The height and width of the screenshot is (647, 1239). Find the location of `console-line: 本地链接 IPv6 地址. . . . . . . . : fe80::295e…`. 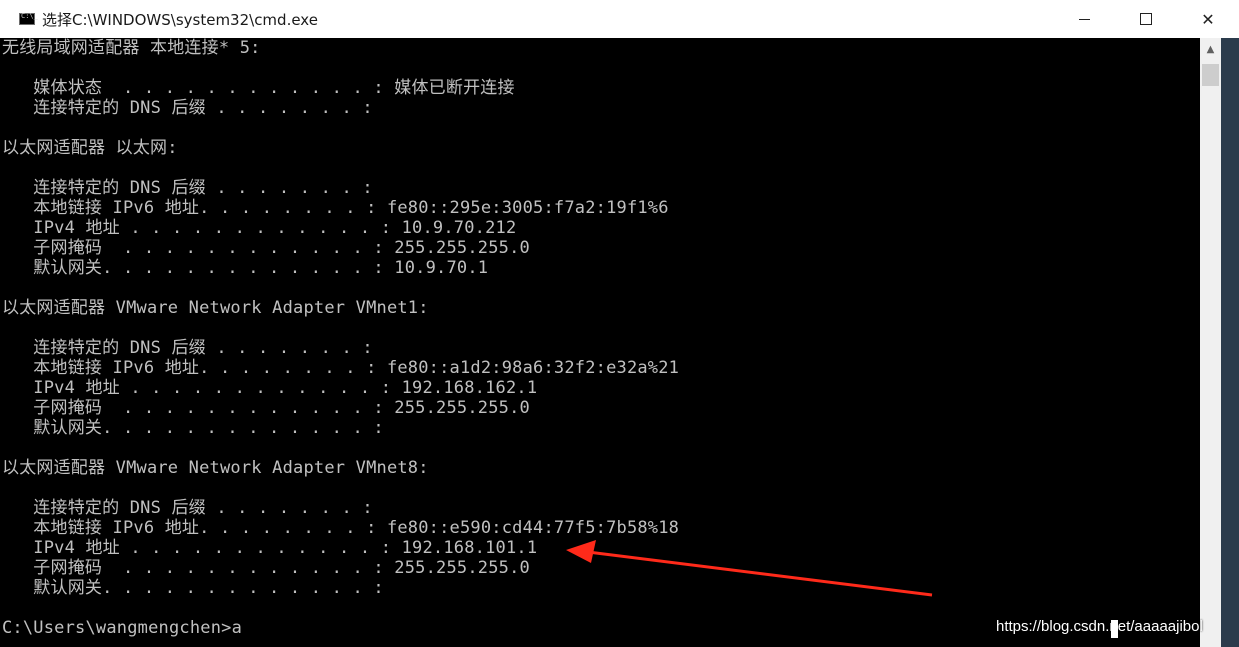

console-line: 本地链接 IPv6 地址. . . . . . . . : fe80::295e… is located at coordinates (335, 208).